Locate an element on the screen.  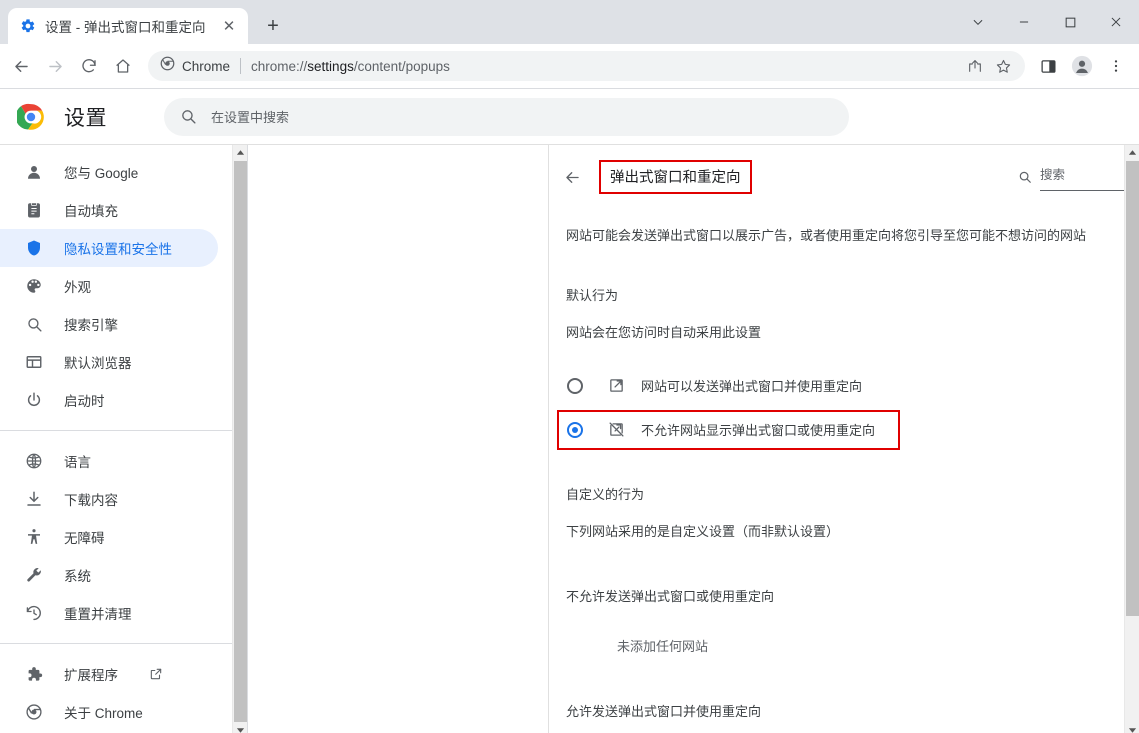
radio-option-2: 不允许网站显示弹出式窗口或使用重定向 is located at coordinates (728, 429).